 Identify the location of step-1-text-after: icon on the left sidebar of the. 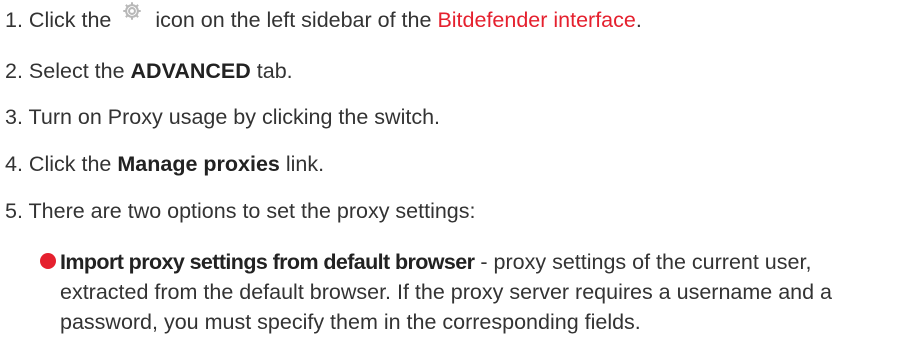
(293, 20).